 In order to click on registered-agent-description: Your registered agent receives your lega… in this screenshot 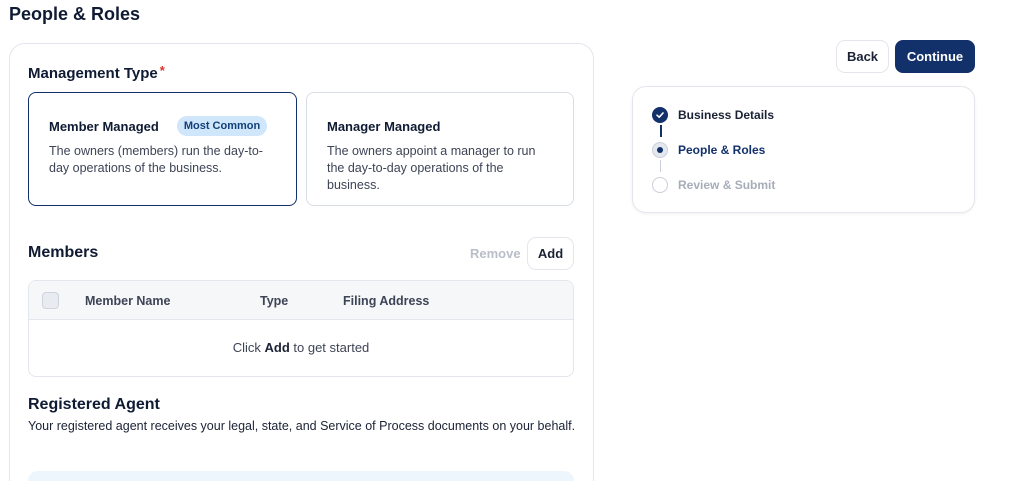, I will do `click(302, 426)`.